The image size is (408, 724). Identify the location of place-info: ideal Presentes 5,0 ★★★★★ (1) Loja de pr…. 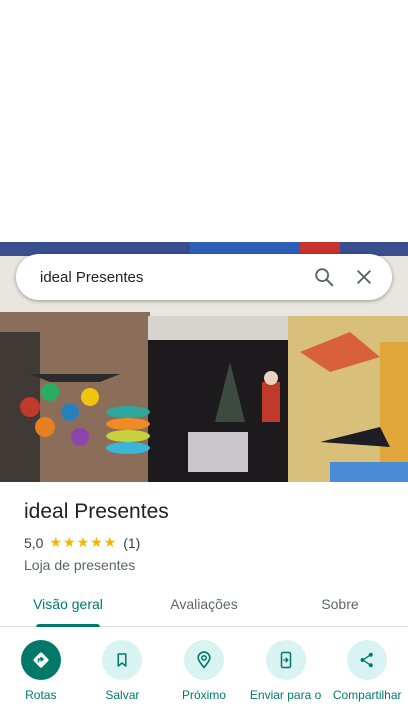
(208, 536).